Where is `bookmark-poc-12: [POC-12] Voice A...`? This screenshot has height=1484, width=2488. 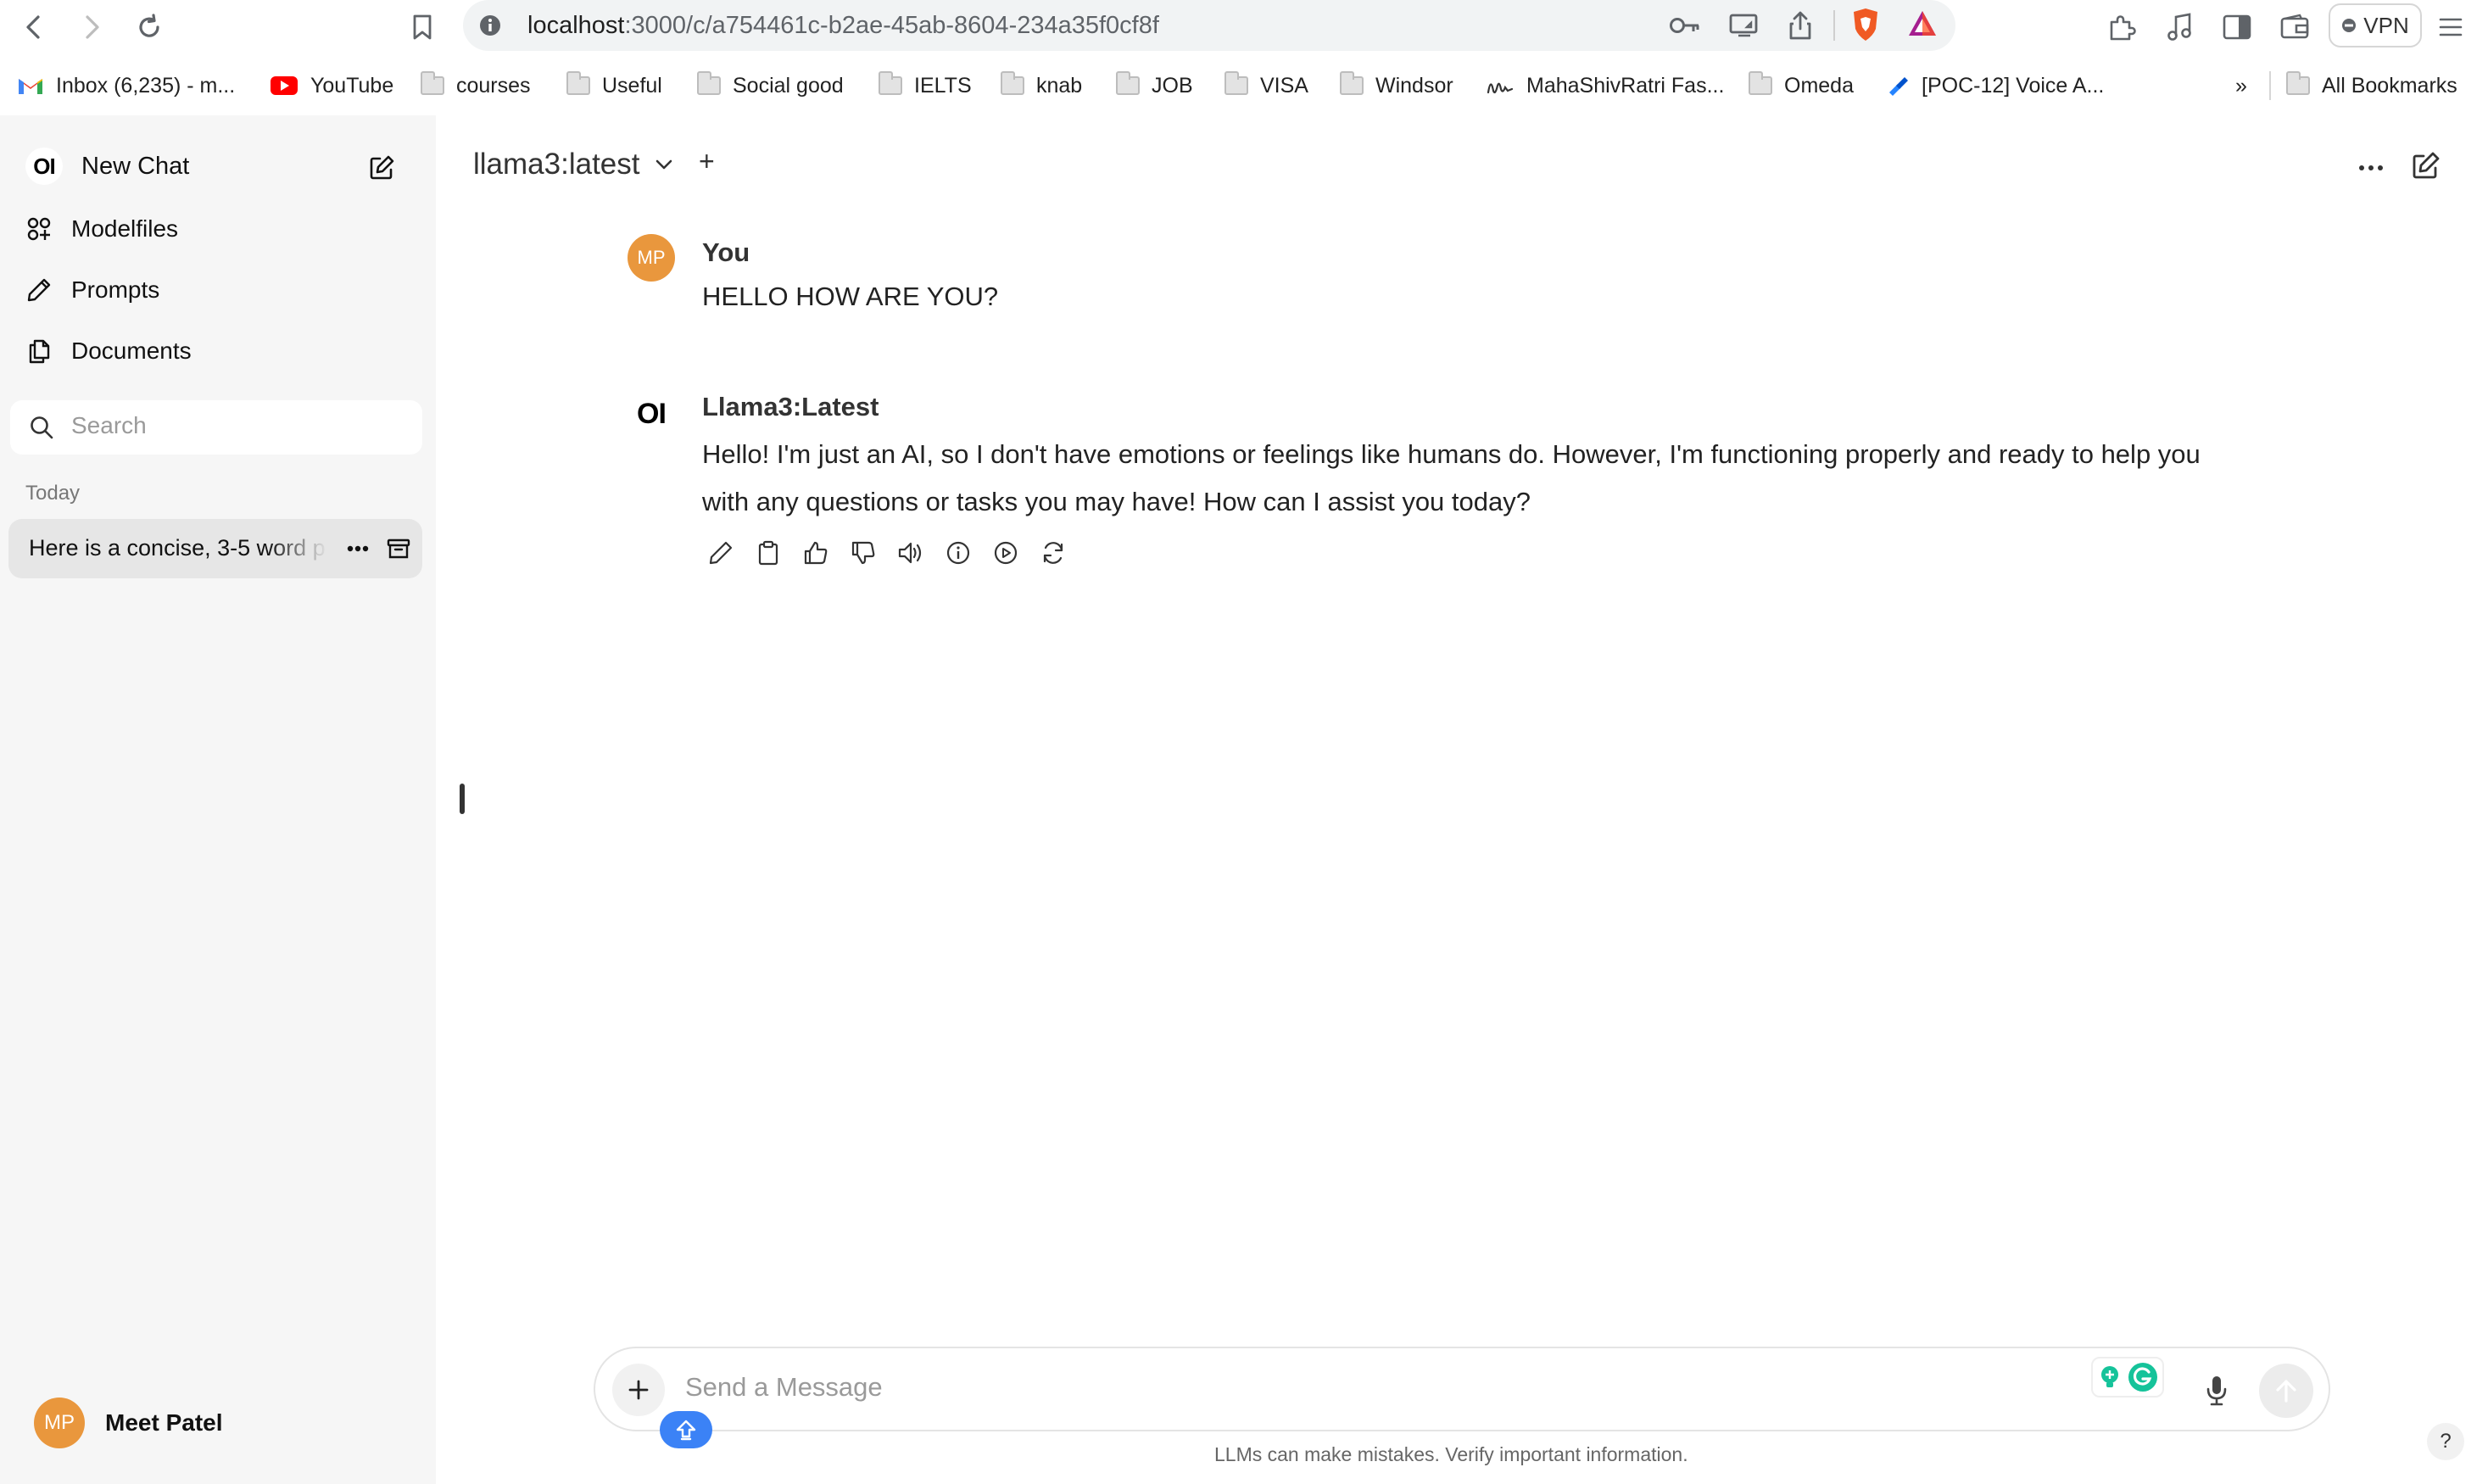 bookmark-poc-12: [POC-12] Voice A... is located at coordinates (1995, 86).